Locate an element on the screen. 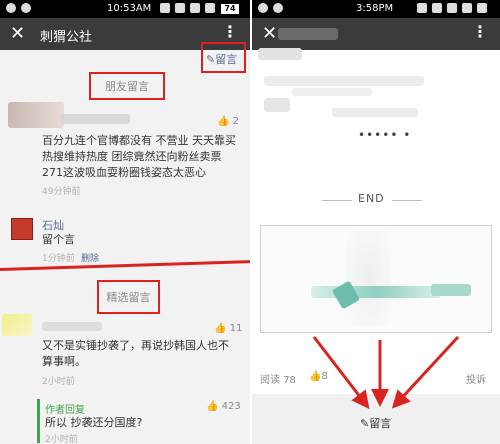 Image resolution: width=500 pixels, height=444 pixels. avatar is located at coordinates (22, 229).